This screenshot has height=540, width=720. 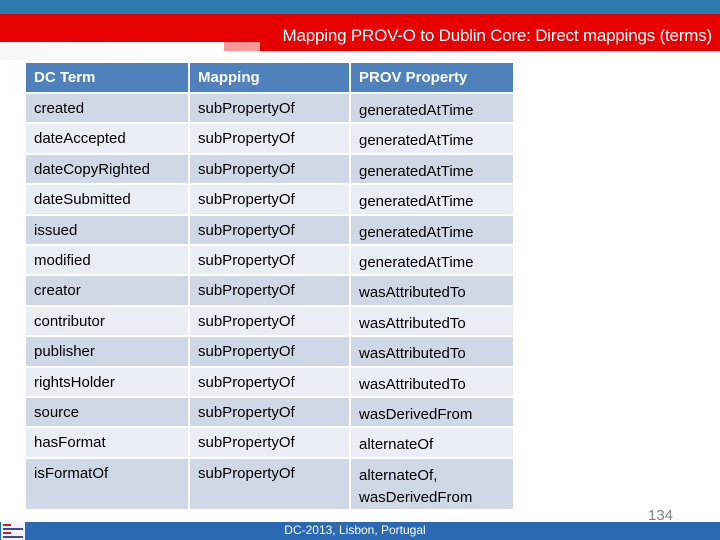 I want to click on cell-dc-term: modified, so click(x=107, y=261).